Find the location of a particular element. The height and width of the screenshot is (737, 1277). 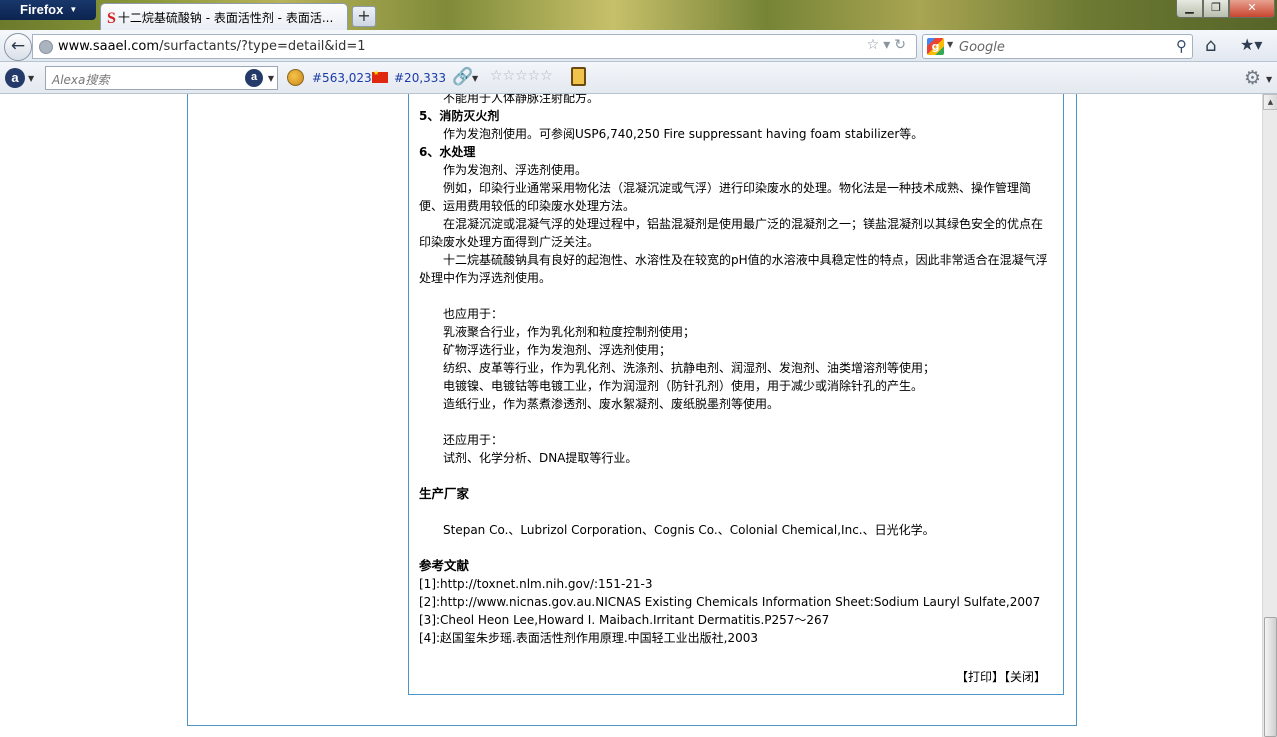

paragraph: 便、运用费用较低的印染废水处理方法。 is located at coordinates (527, 206).